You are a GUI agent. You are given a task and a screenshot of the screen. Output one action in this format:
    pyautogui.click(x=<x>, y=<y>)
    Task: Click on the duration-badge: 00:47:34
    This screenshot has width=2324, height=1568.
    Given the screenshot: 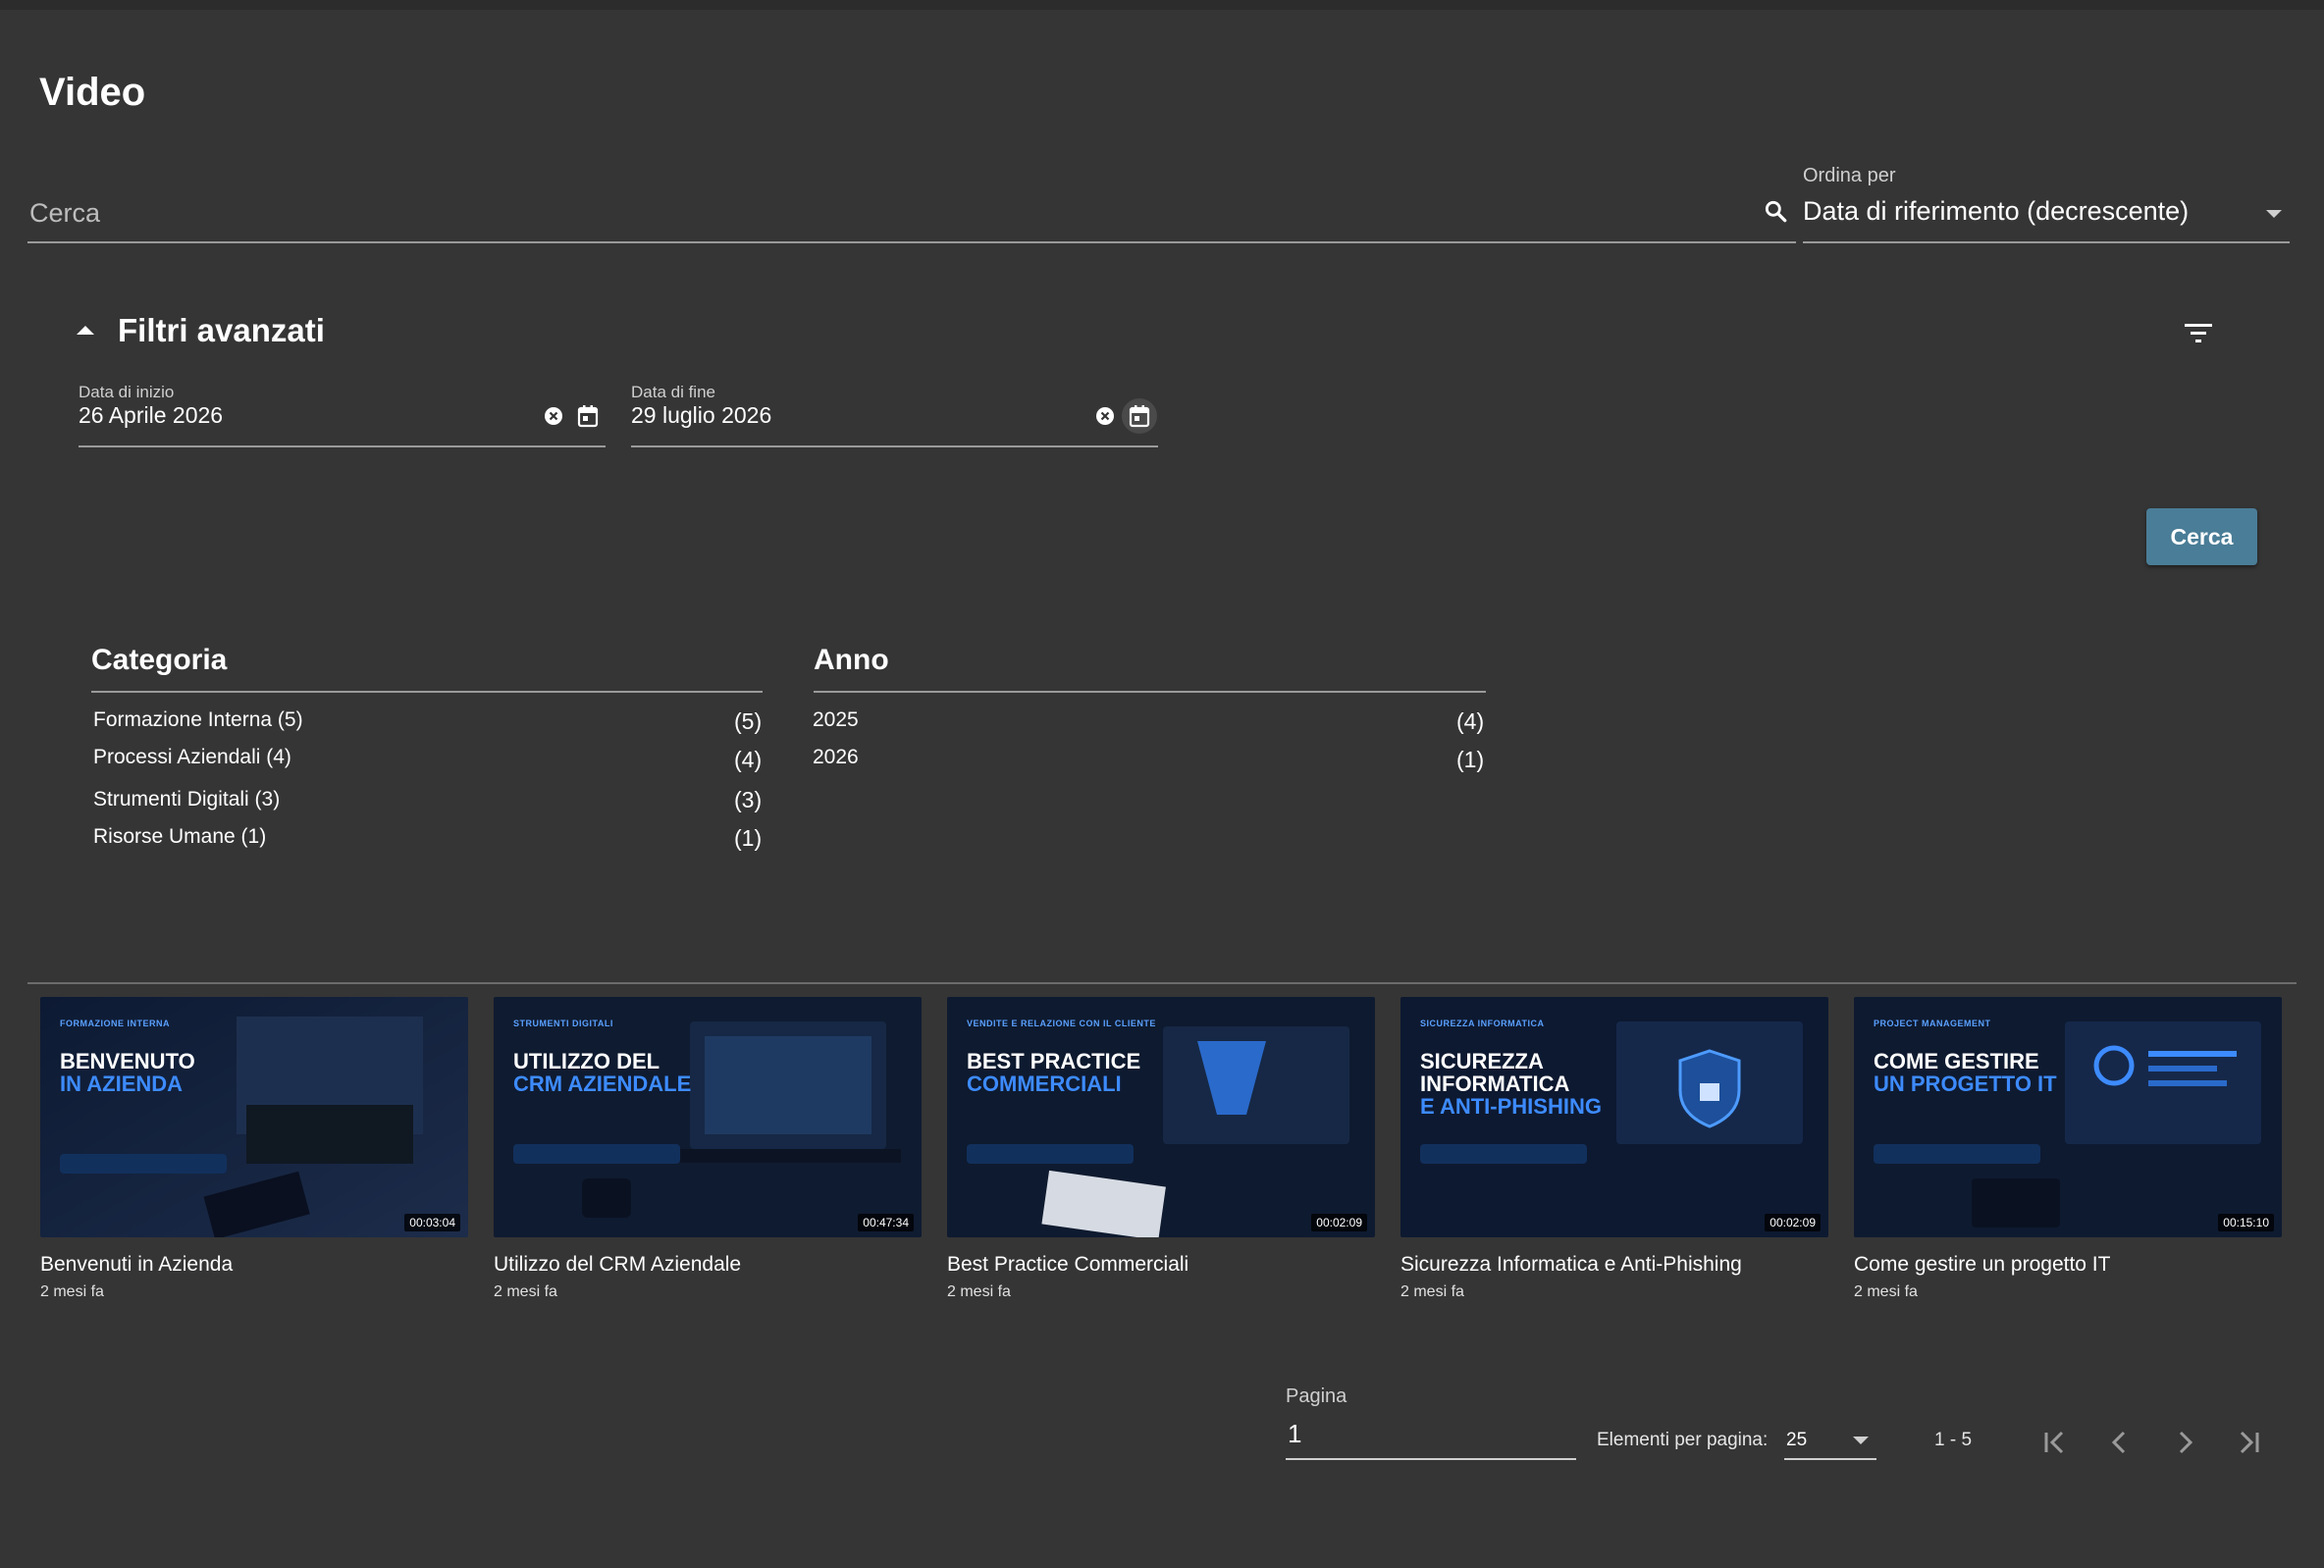 What is the action you would take?
    pyautogui.click(x=886, y=1222)
    